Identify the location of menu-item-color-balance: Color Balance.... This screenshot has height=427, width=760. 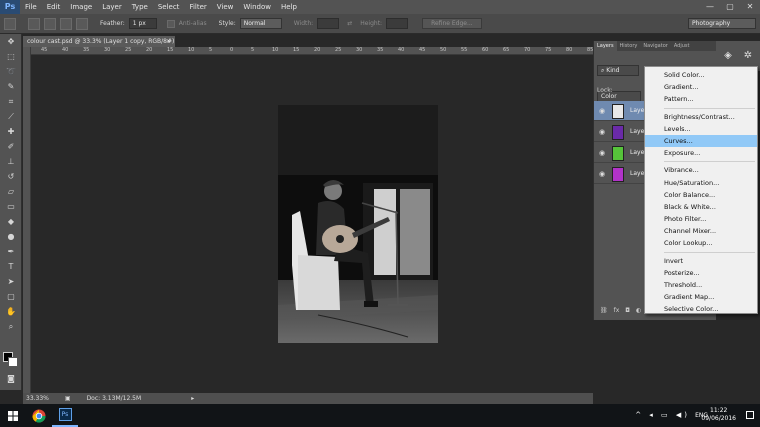
(701, 195).